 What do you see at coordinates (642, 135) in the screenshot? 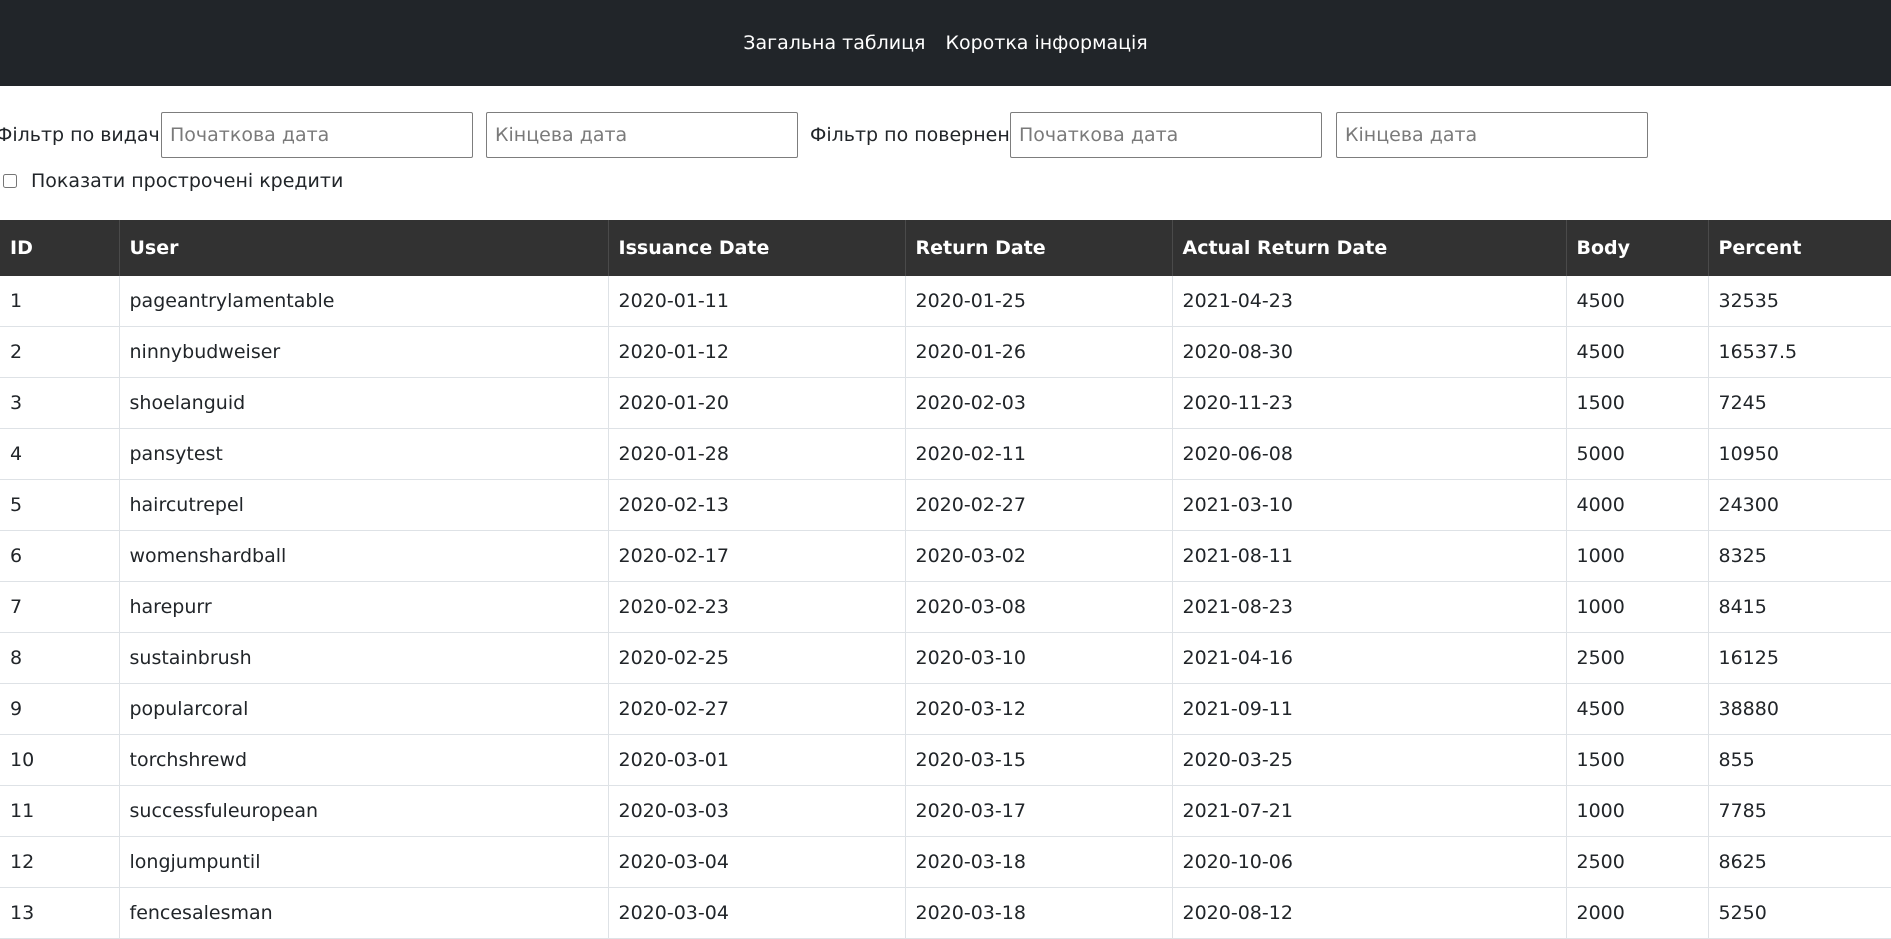
I see `issuance-end-date-input` at bounding box center [642, 135].